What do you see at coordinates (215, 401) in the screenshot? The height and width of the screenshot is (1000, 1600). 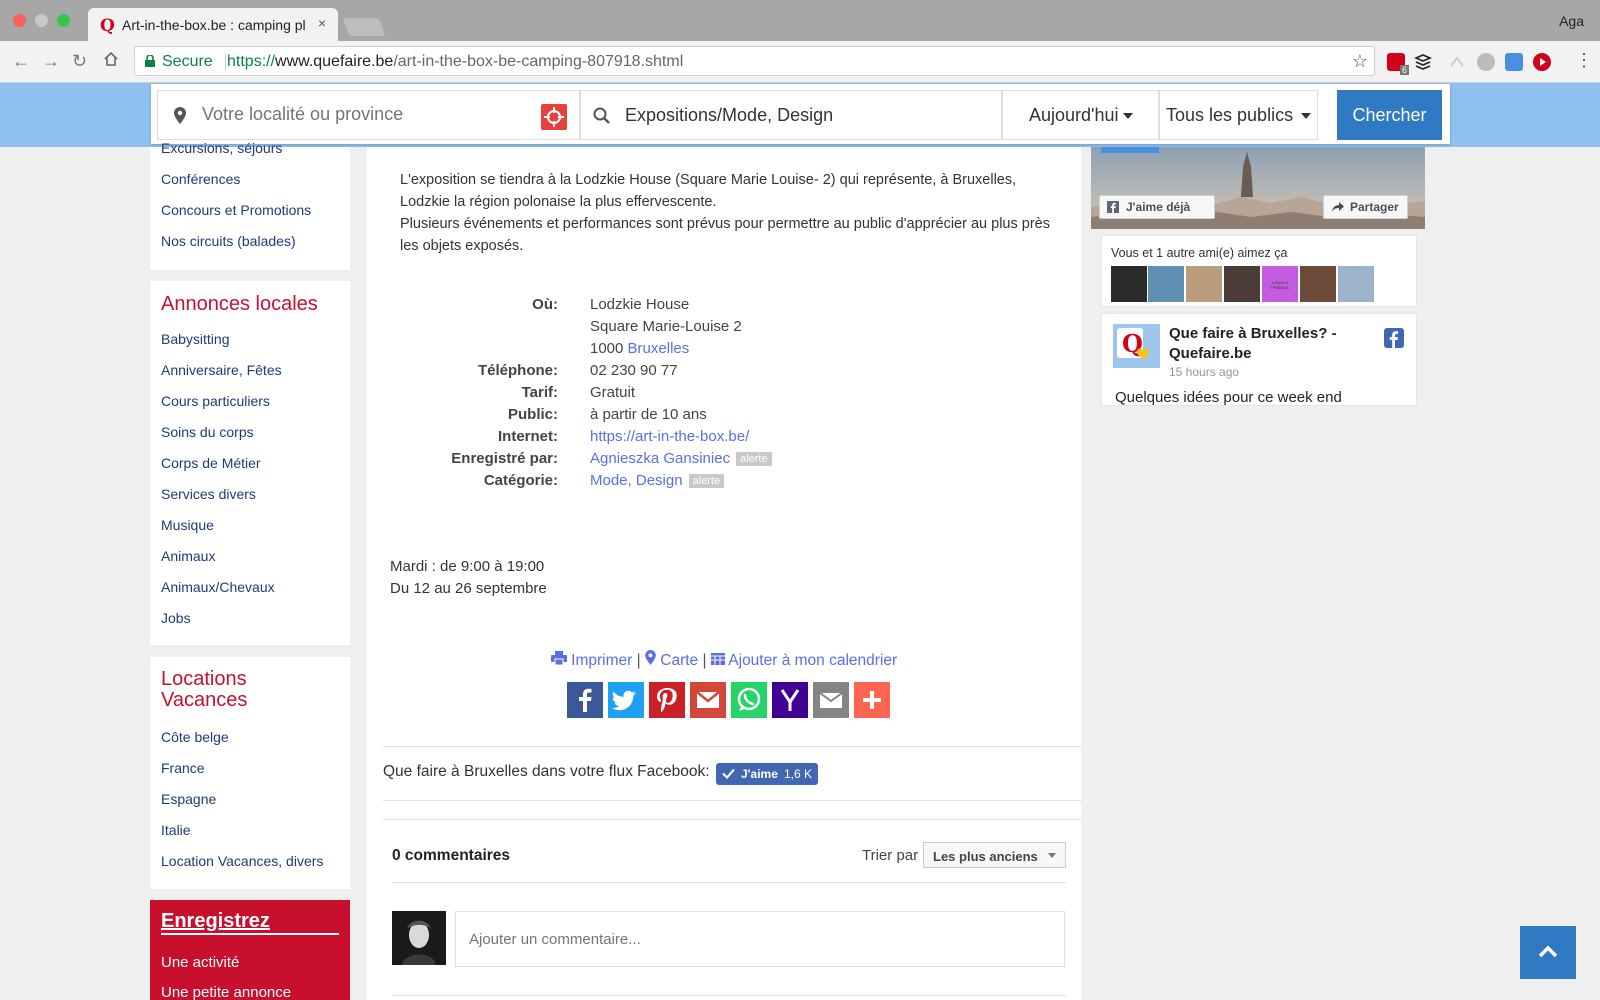 I see `sidebar-link-cours: Cours particuliers` at bounding box center [215, 401].